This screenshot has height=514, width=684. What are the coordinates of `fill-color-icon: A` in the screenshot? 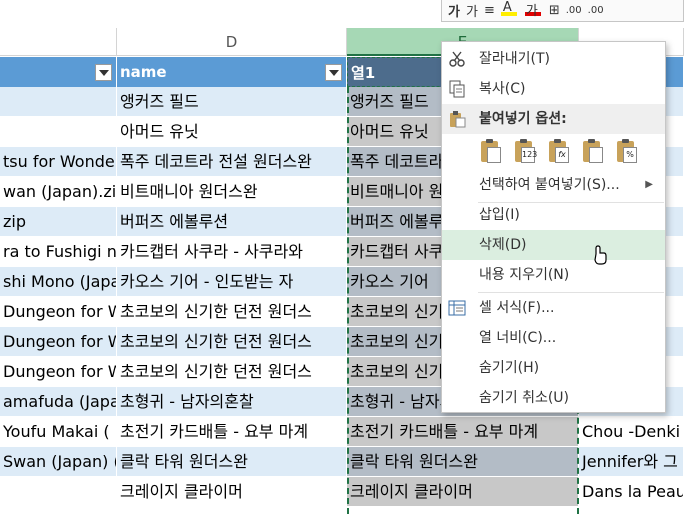 It's located at (507, 7).